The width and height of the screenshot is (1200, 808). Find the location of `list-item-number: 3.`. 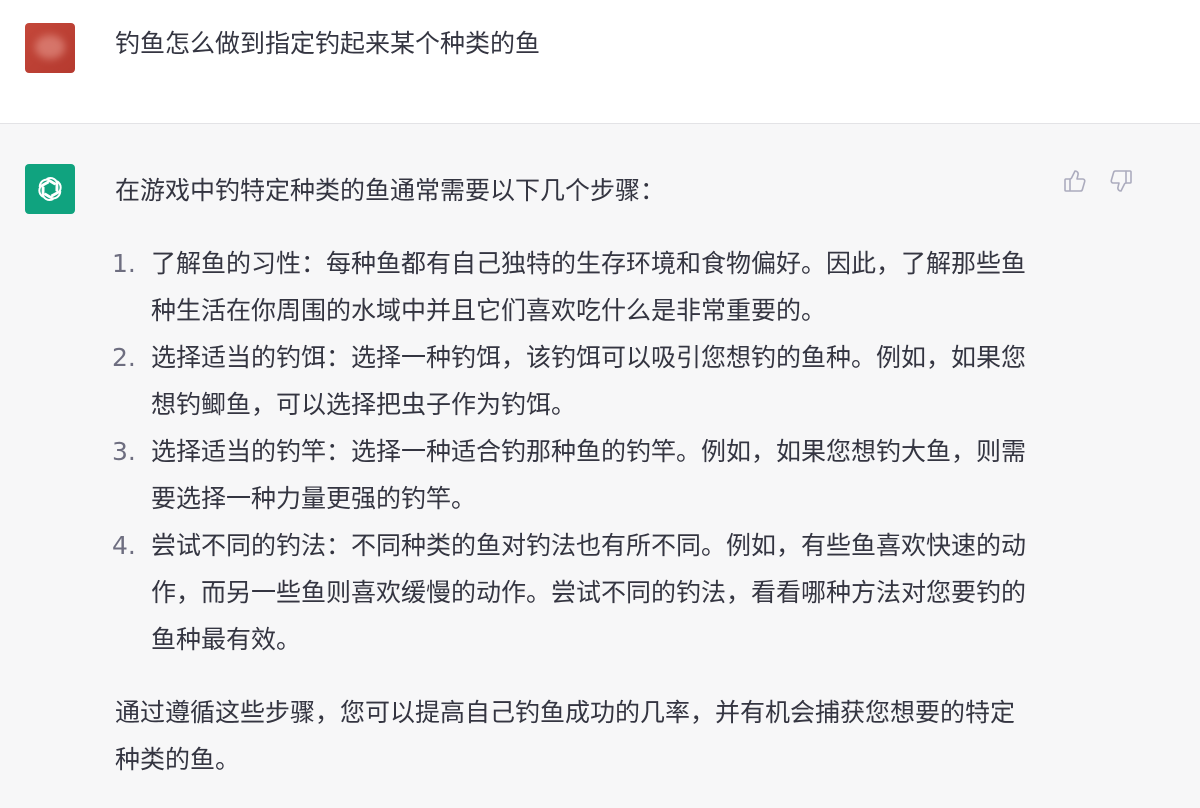

list-item-number: 3. is located at coordinates (124, 451).